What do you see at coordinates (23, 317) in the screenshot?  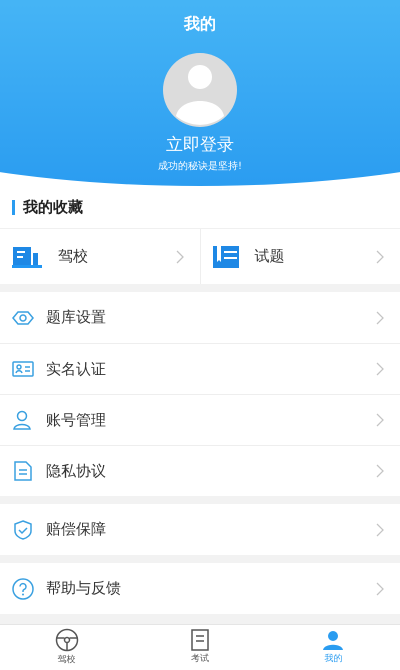 I see `eye-icon` at bounding box center [23, 317].